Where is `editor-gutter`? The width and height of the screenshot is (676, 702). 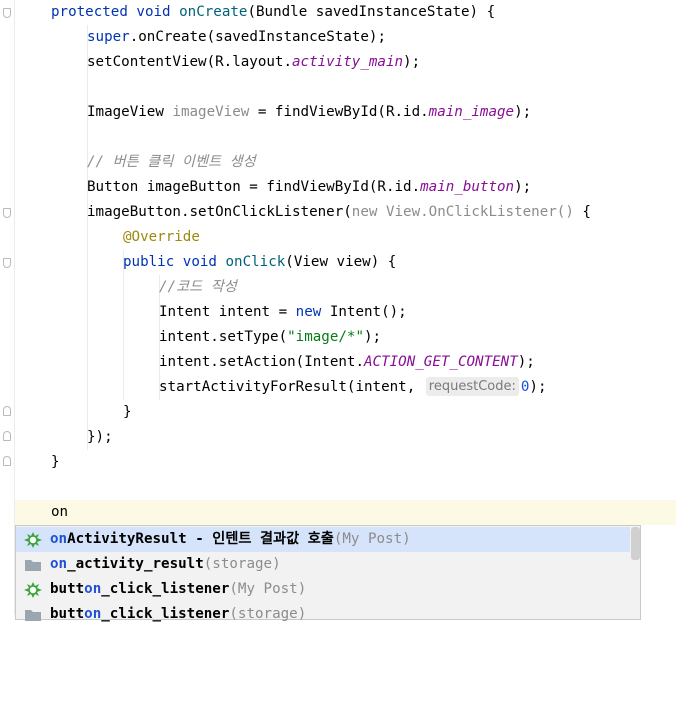 editor-gutter is located at coordinates (7, 307).